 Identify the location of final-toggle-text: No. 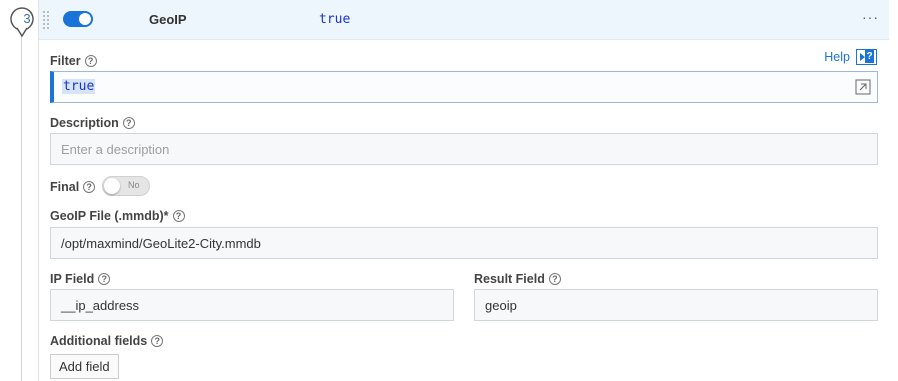
(134, 185).